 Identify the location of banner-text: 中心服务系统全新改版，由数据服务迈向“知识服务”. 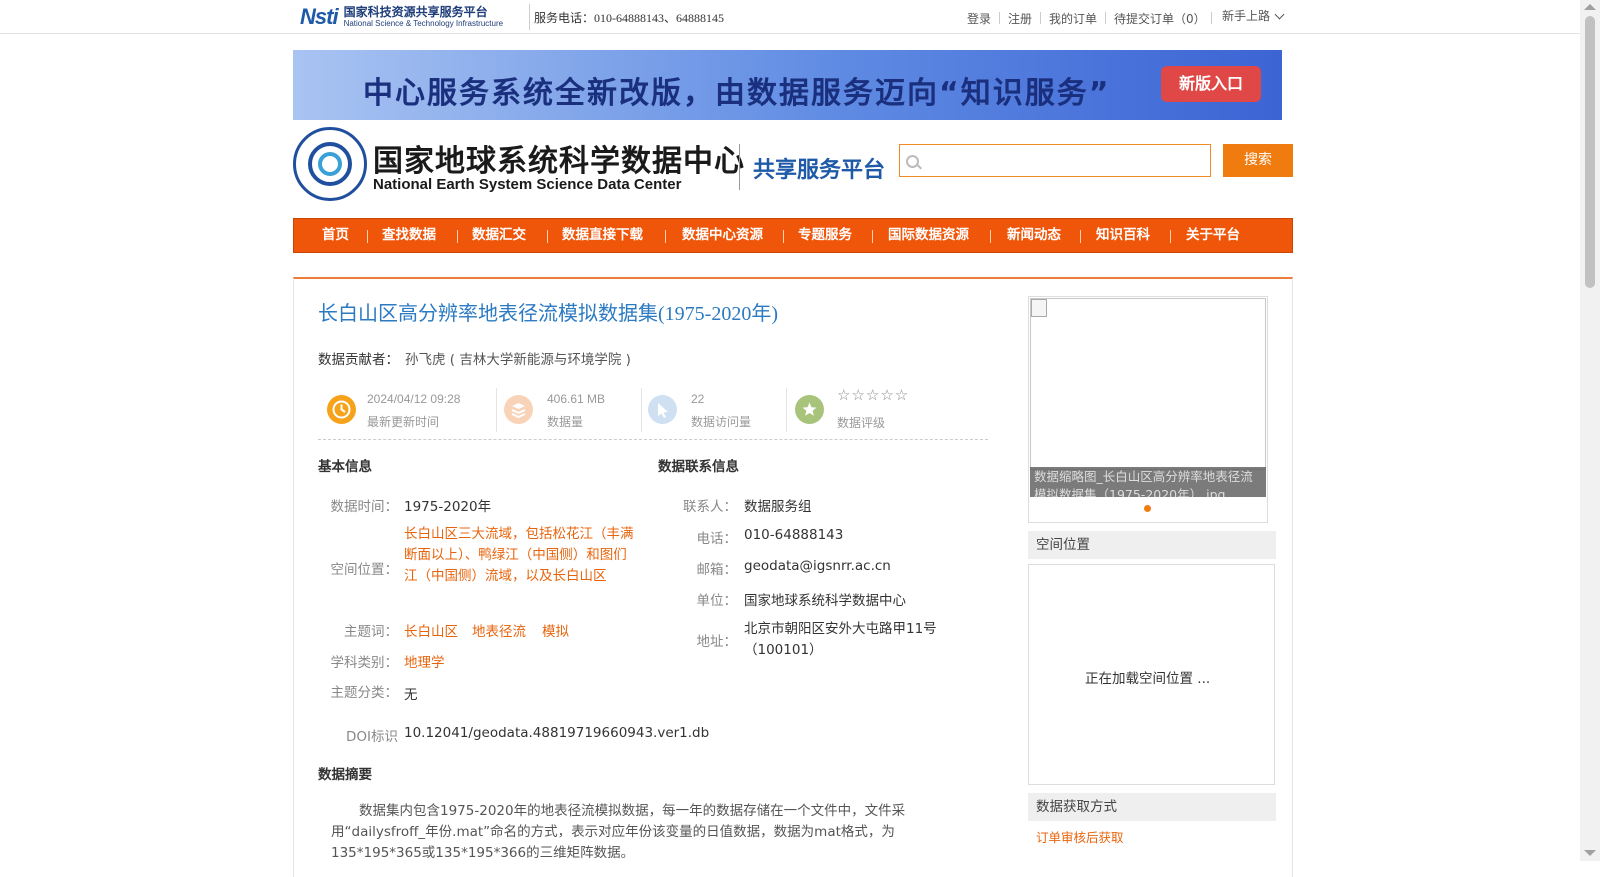
(737, 93).